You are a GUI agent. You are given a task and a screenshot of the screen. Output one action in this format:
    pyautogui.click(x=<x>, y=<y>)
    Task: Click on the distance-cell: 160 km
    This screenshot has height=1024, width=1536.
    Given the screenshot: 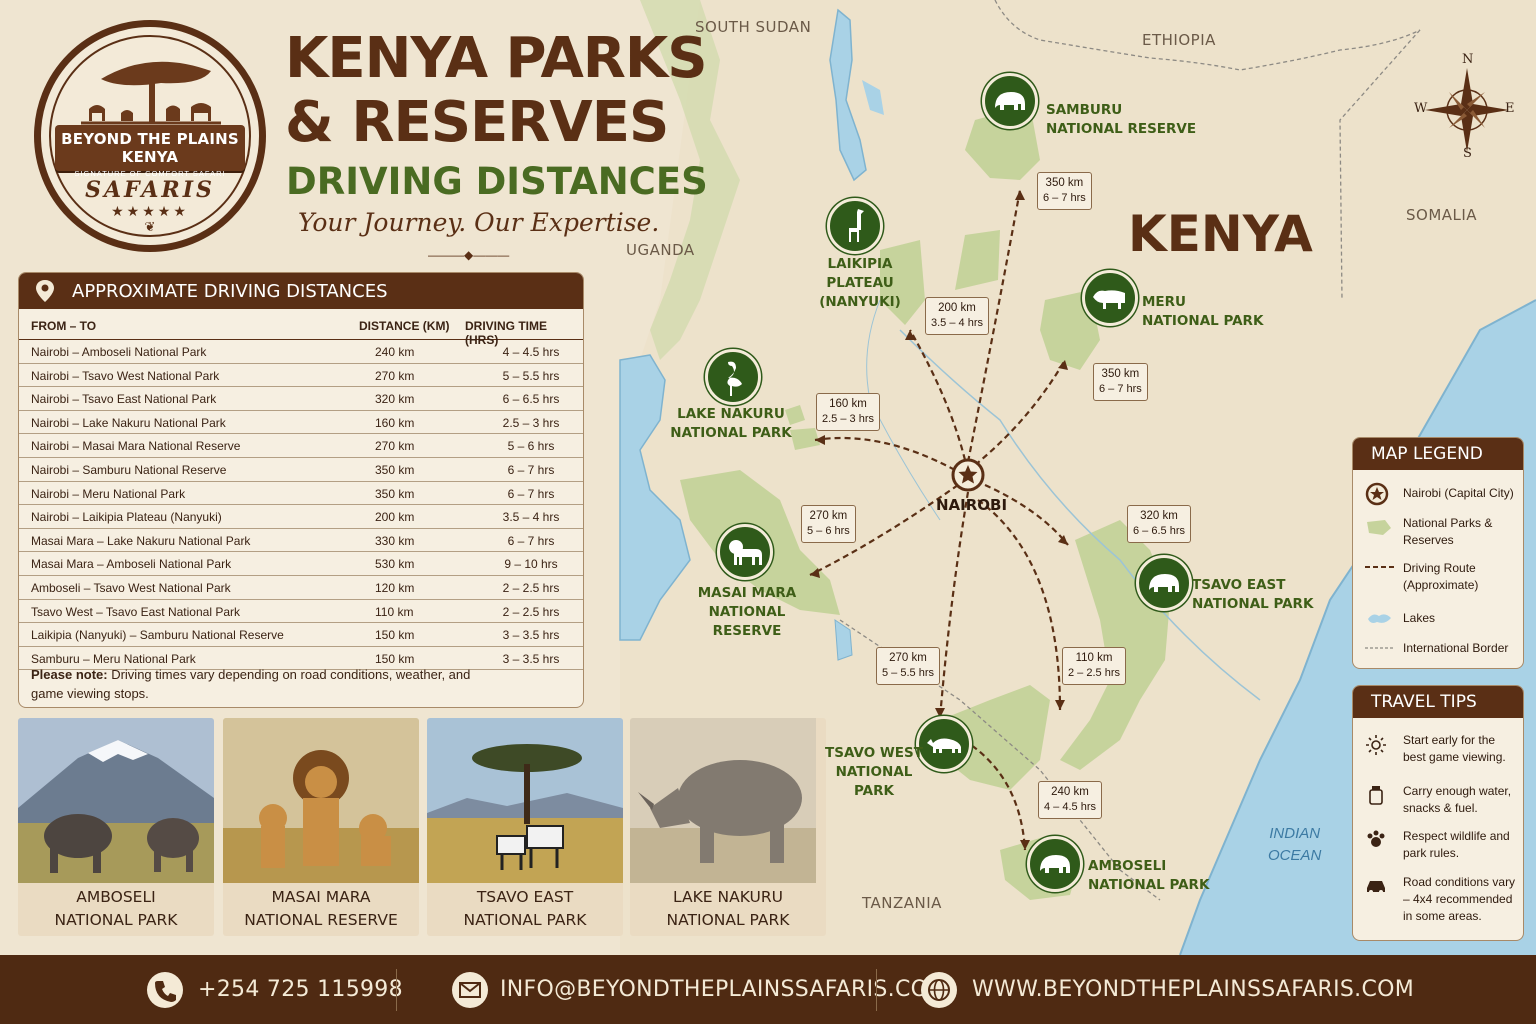 What is the action you would take?
    pyautogui.click(x=395, y=422)
    